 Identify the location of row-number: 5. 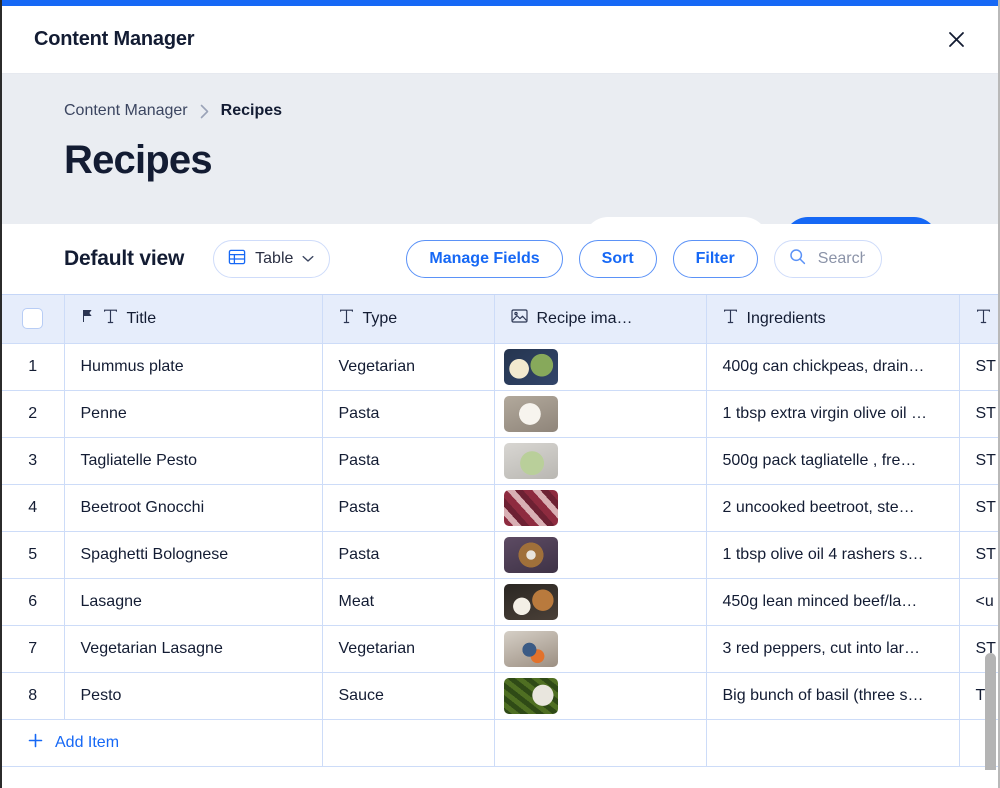
(33, 555).